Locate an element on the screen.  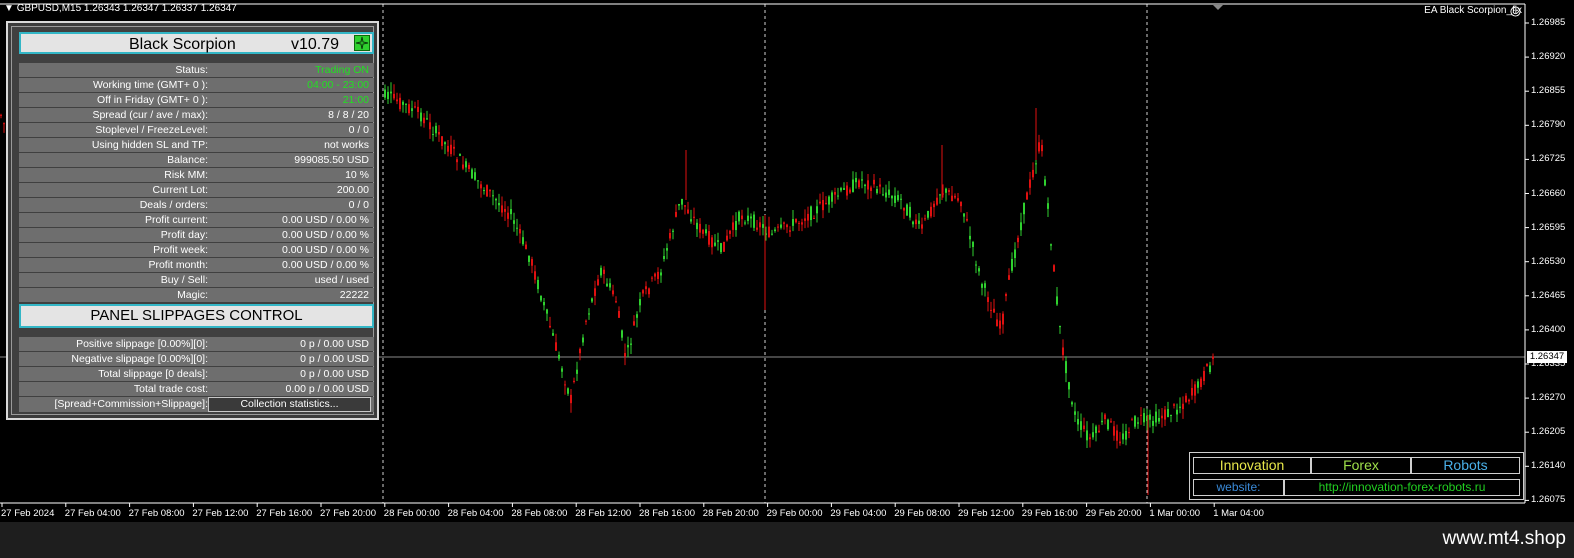
time-tick-label: 27 Feb 08:00 is located at coordinates (156, 513).